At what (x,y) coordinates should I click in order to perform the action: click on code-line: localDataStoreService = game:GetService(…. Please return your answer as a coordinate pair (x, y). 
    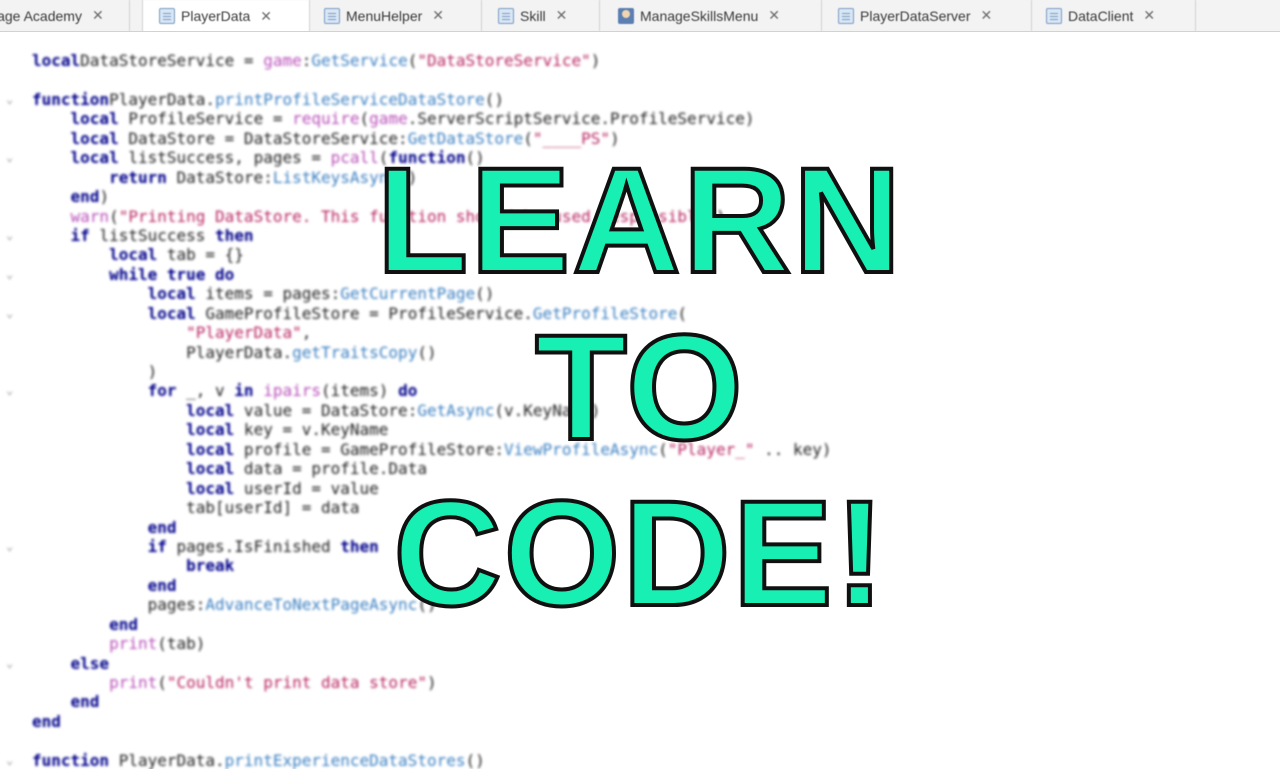
    Looking at the image, I should click on (640, 60).